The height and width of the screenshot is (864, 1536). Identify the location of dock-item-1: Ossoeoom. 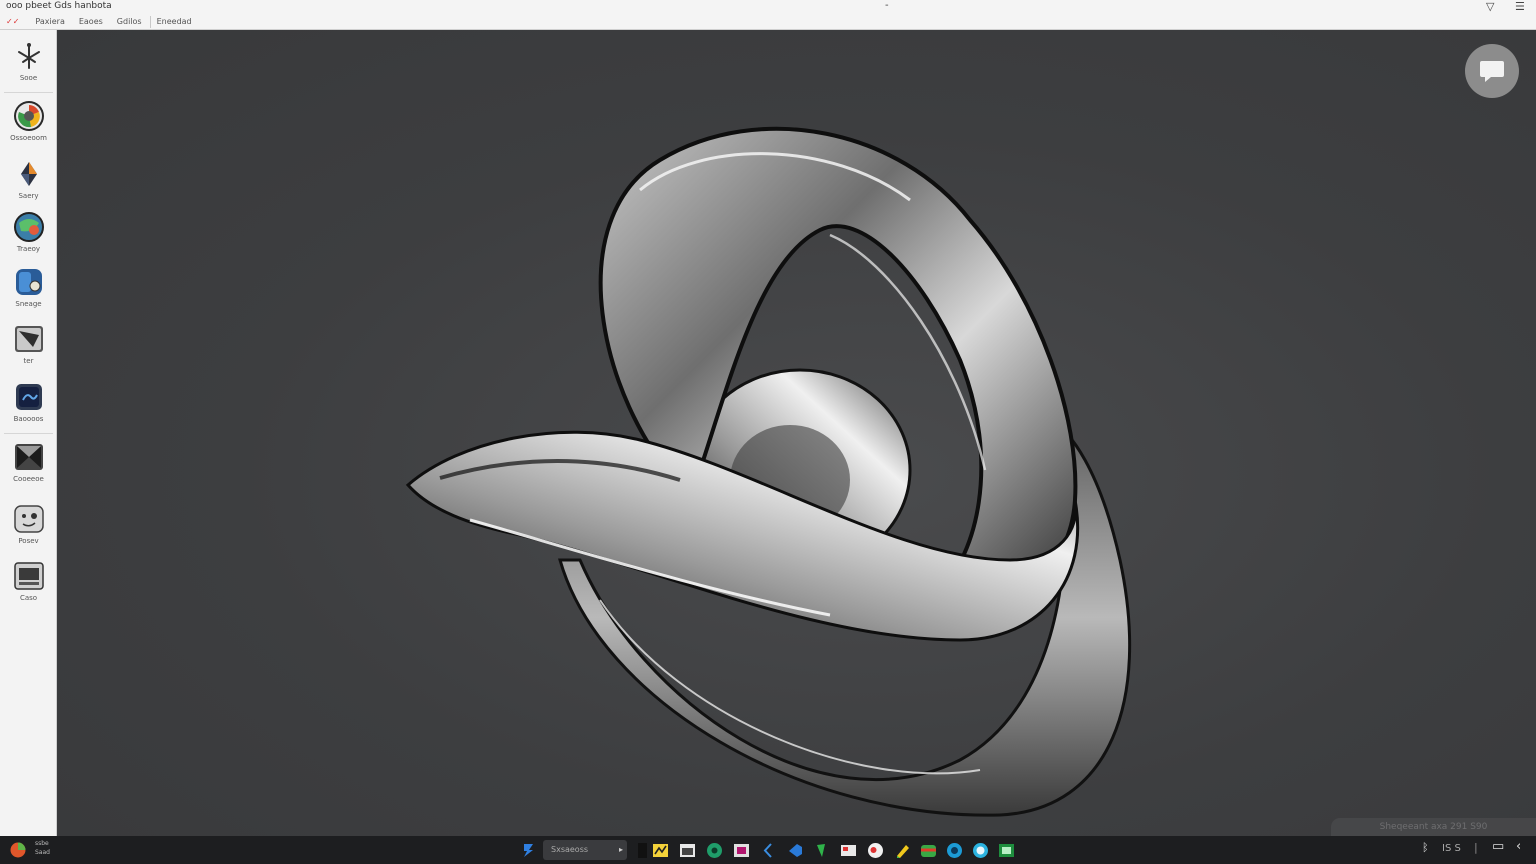
(28, 121).